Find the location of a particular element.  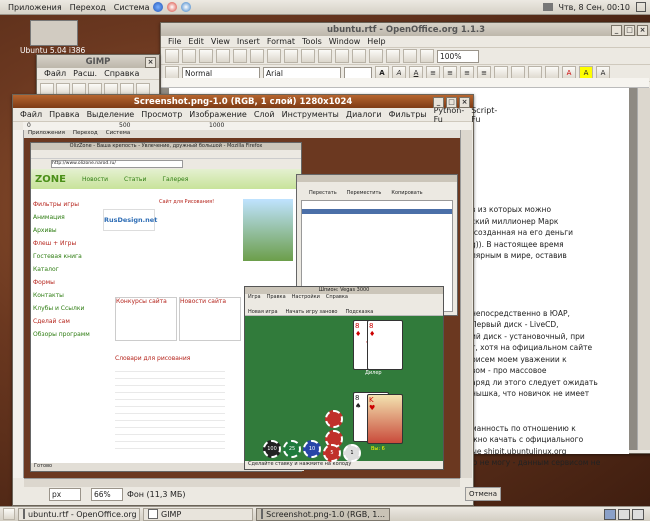

undo-icon is located at coordinates (342, 56).